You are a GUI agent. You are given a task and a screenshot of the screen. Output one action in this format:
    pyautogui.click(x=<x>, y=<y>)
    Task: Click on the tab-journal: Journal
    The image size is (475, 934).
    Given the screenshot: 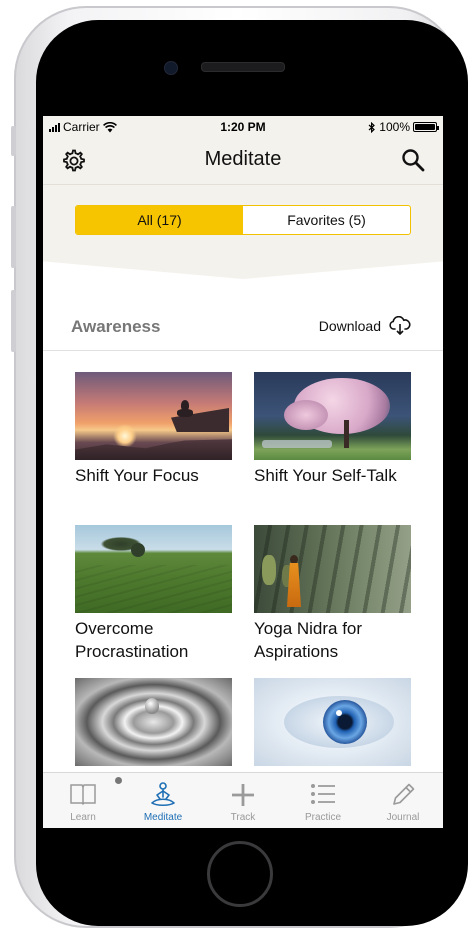 What is the action you would take?
    pyautogui.click(x=403, y=800)
    